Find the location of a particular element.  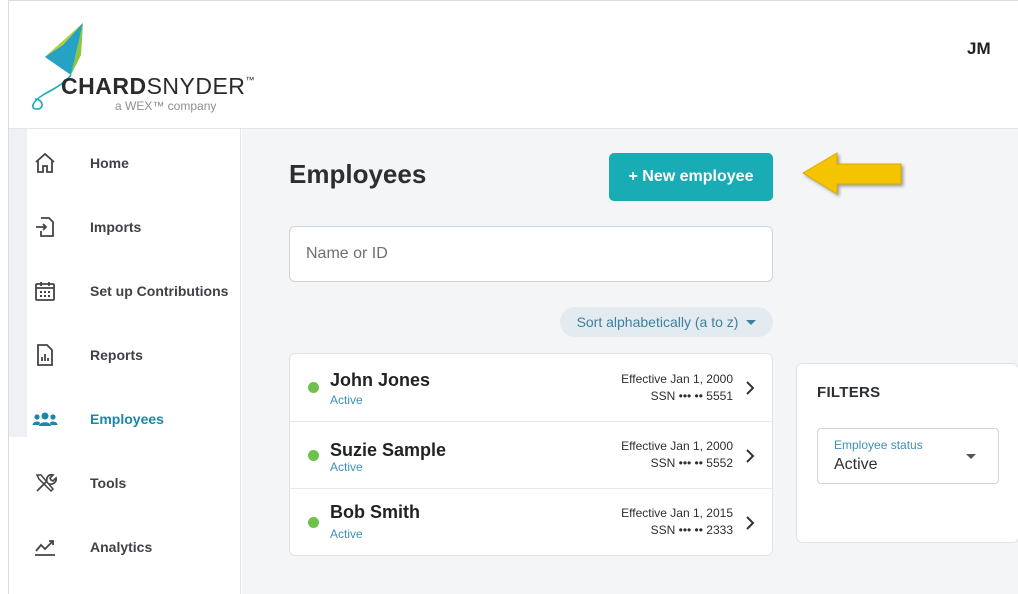

sidebar-item-tools: Tools is located at coordinates (134, 483).